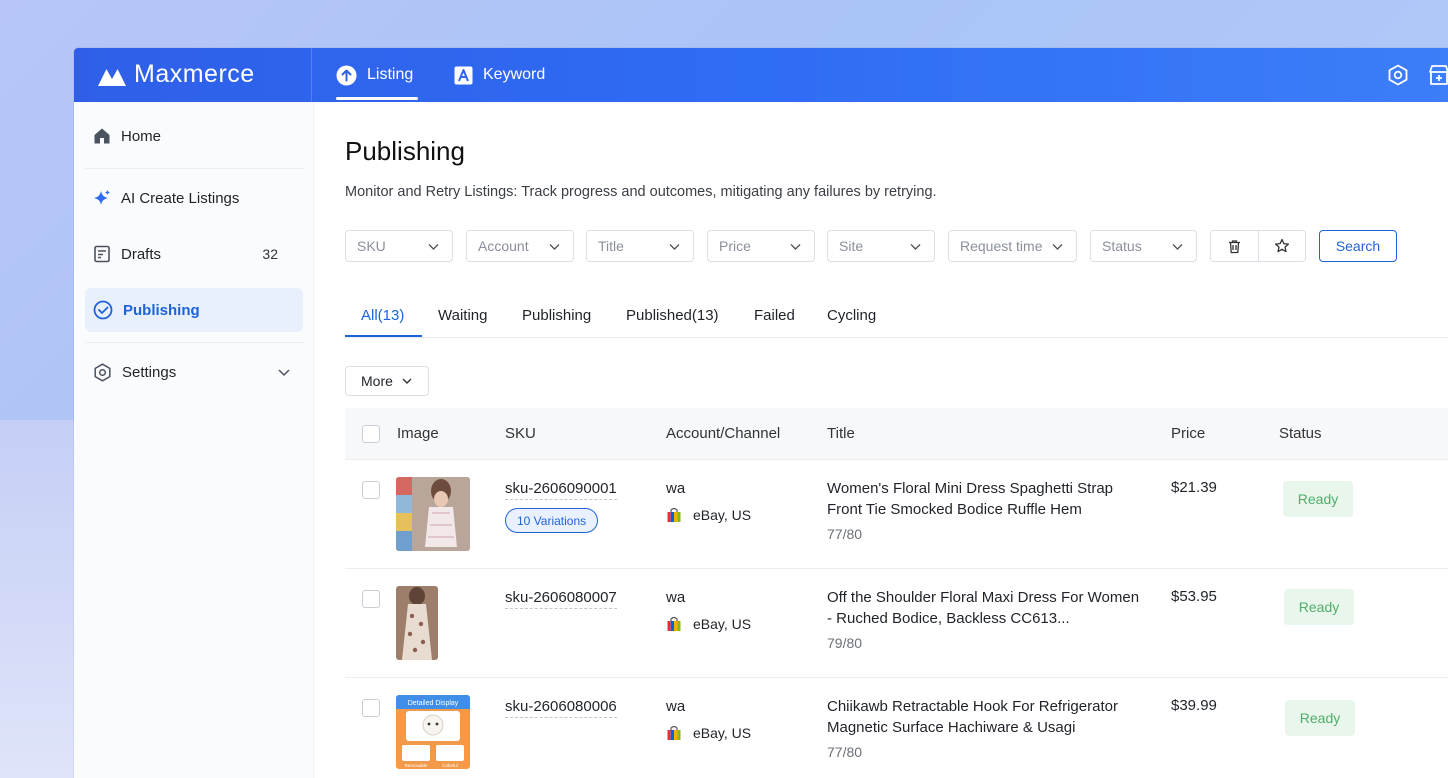  Describe the element at coordinates (433, 703) in the screenshot. I see `image-caption: Detailed Display` at that location.